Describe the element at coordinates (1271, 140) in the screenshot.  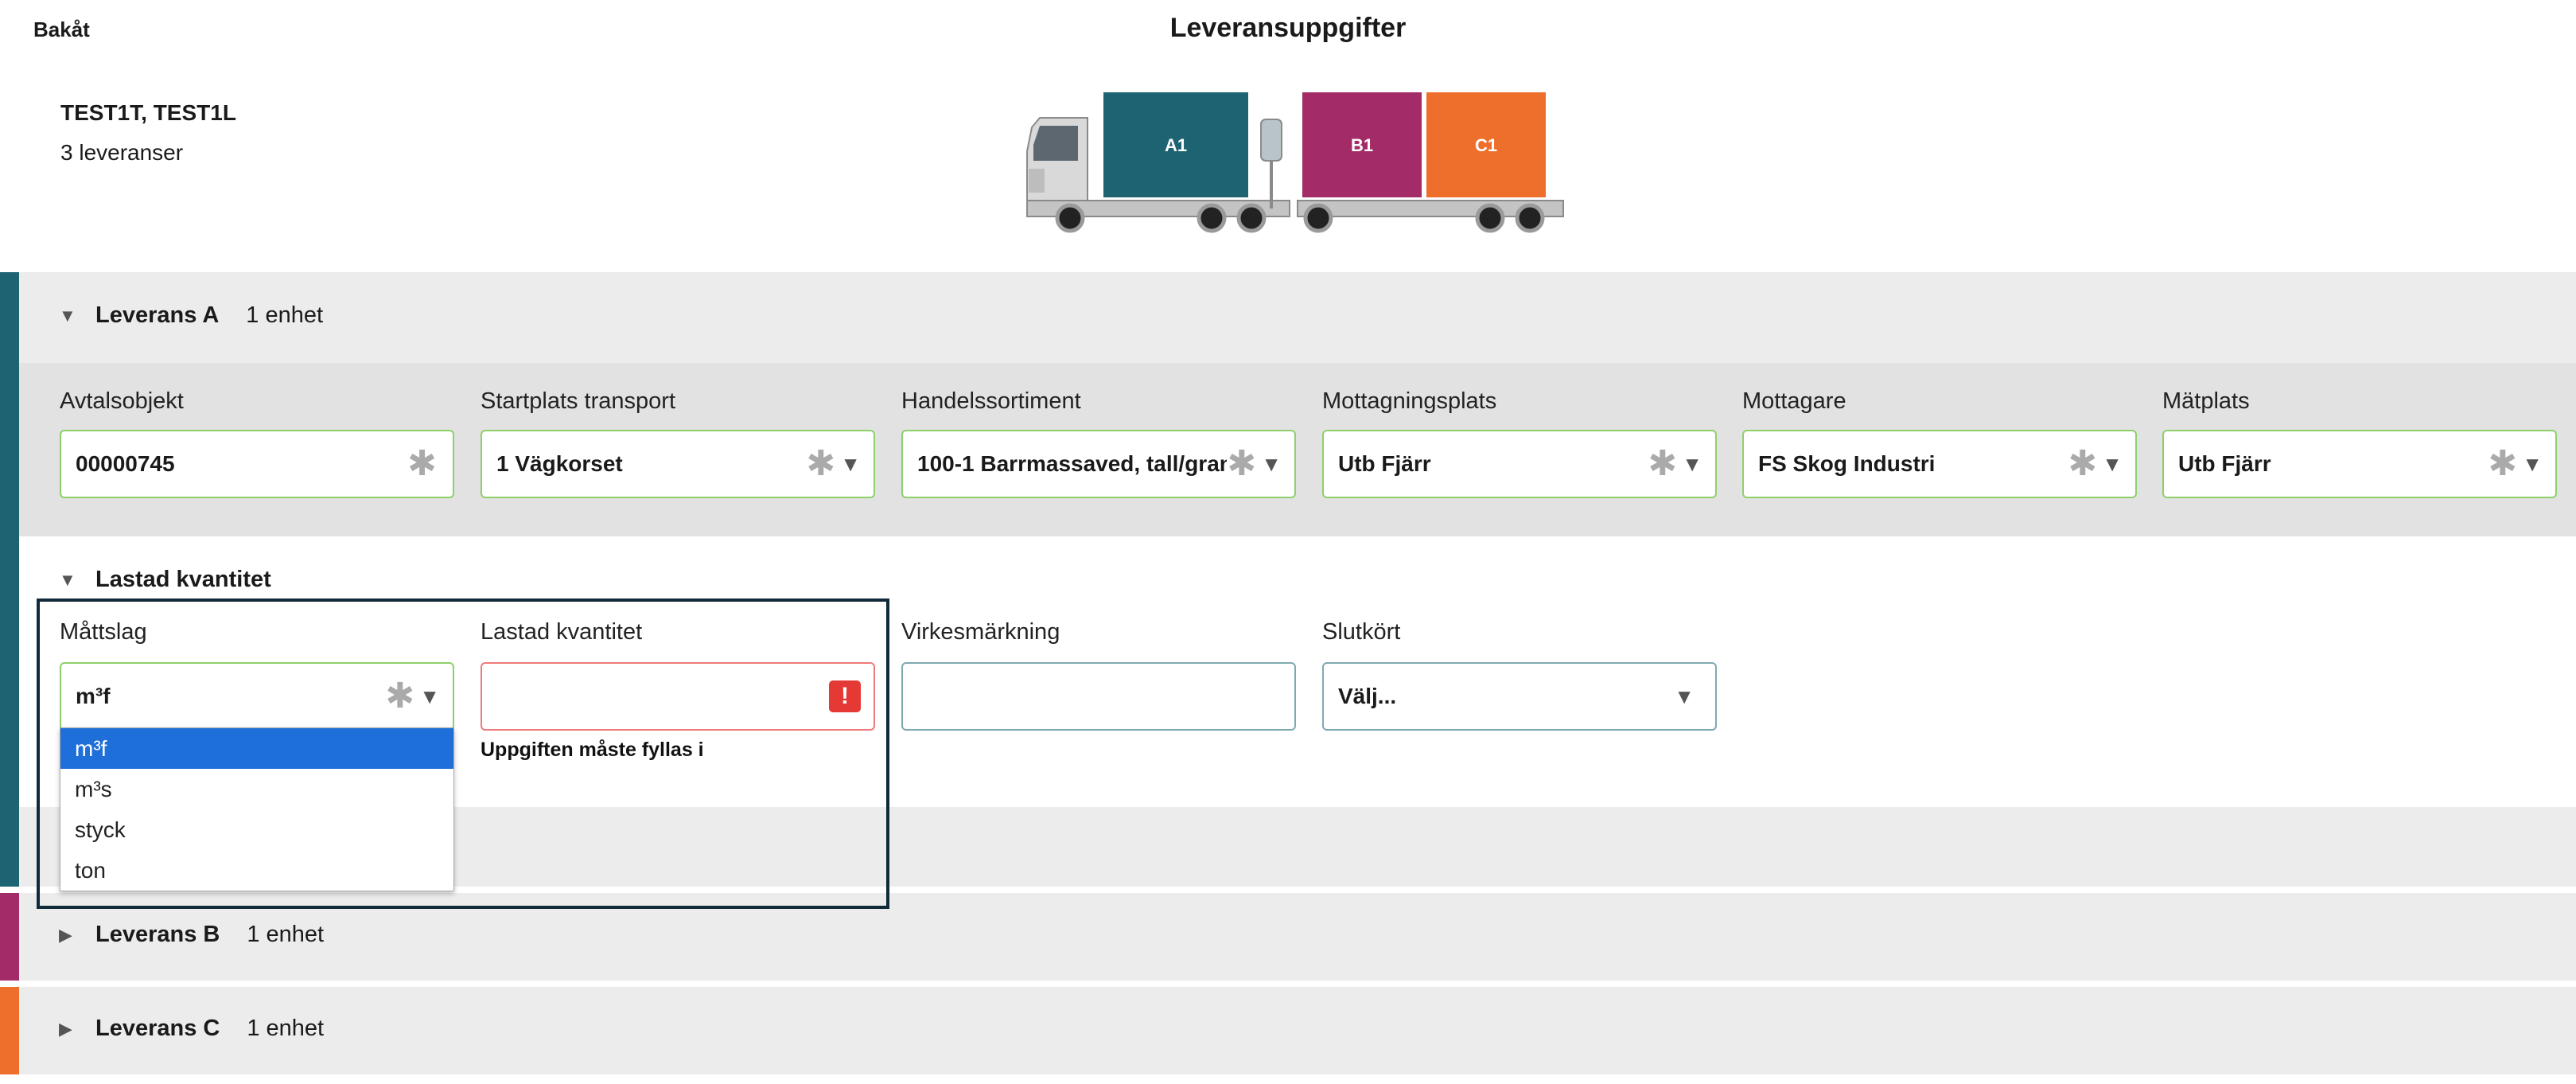
I see `trailer-coupling` at that location.